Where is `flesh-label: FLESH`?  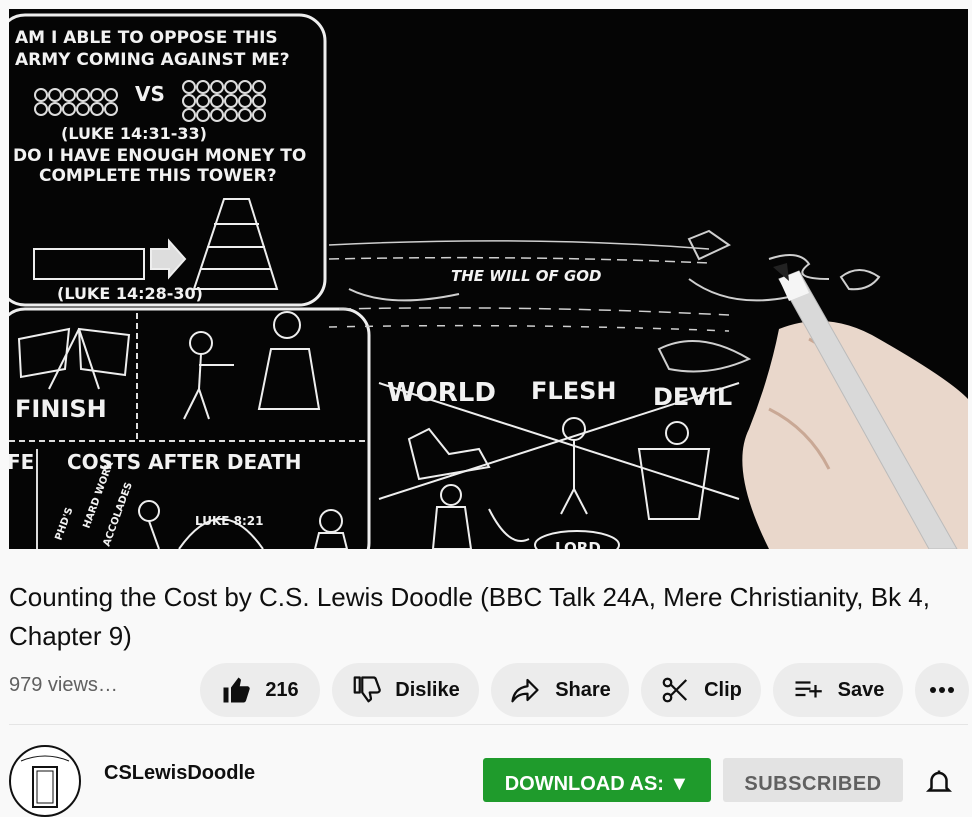
flesh-label: FLESH is located at coordinates (573, 391).